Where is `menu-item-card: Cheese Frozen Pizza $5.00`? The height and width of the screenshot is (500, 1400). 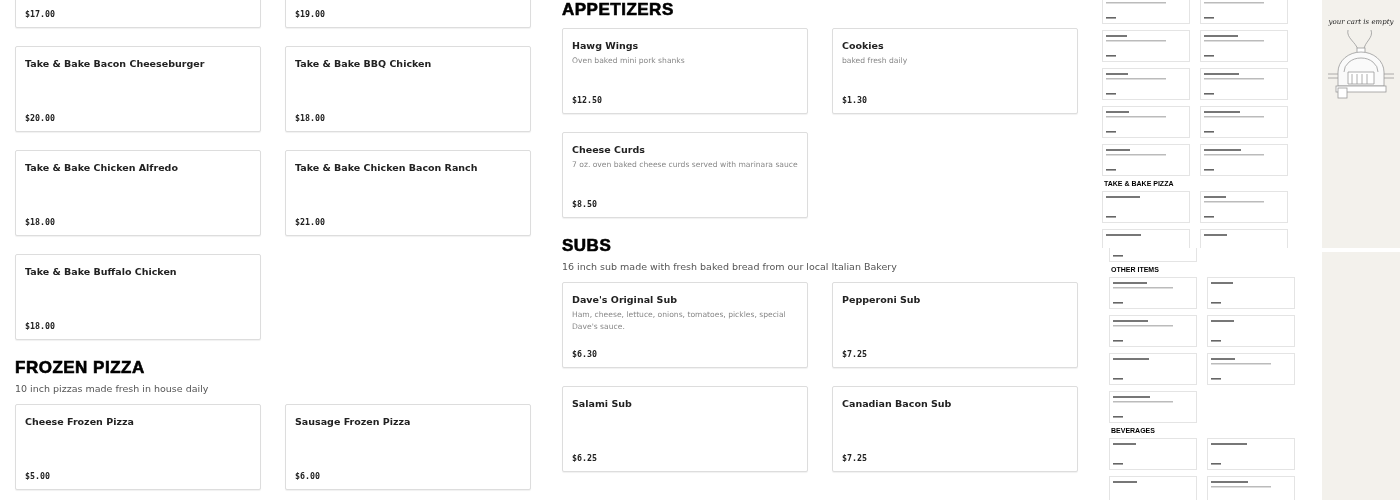 menu-item-card: Cheese Frozen Pizza $5.00 is located at coordinates (138, 447).